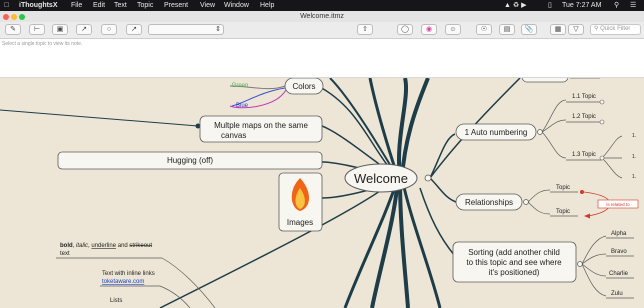 The height and width of the screenshot is (308, 644). I want to click on window-title: Welcome.itmz, so click(322, 16).